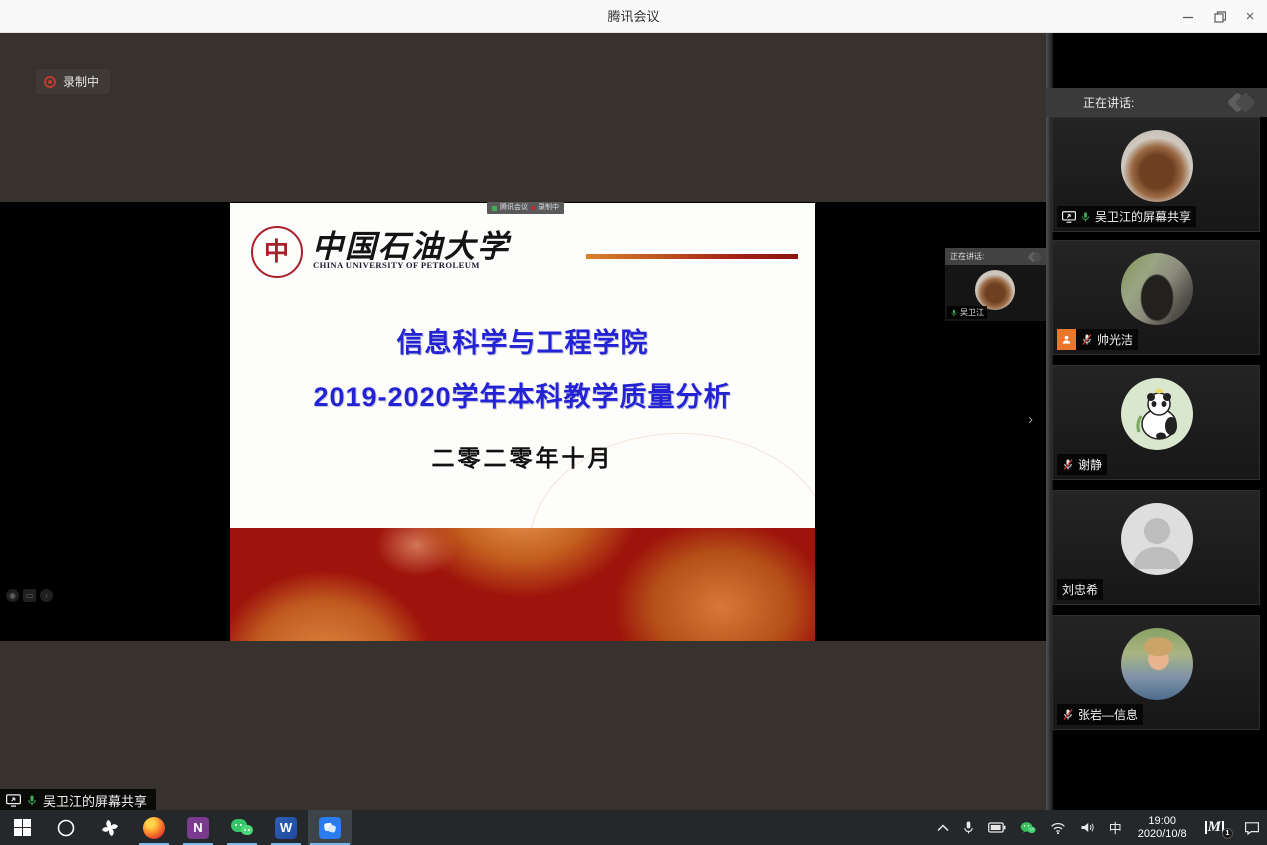 Image resolution: width=1267 pixels, height=845 pixels. I want to click on ime-indicator: 中, so click(1115, 827).